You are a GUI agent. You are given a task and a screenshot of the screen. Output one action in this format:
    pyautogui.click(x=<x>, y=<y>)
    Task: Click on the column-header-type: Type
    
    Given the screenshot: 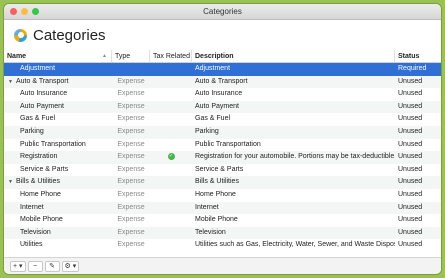 What is the action you would take?
    pyautogui.click(x=131, y=56)
    